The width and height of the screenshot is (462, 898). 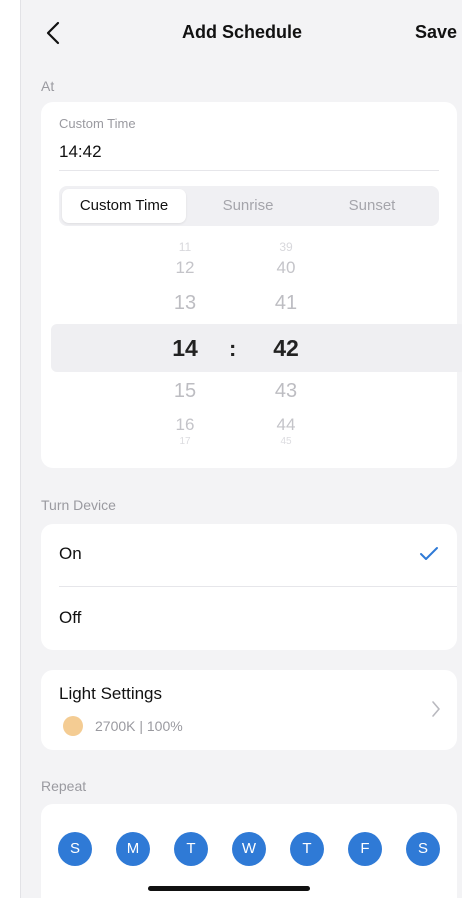 I want to click on option-on-row: On, so click(x=249, y=555).